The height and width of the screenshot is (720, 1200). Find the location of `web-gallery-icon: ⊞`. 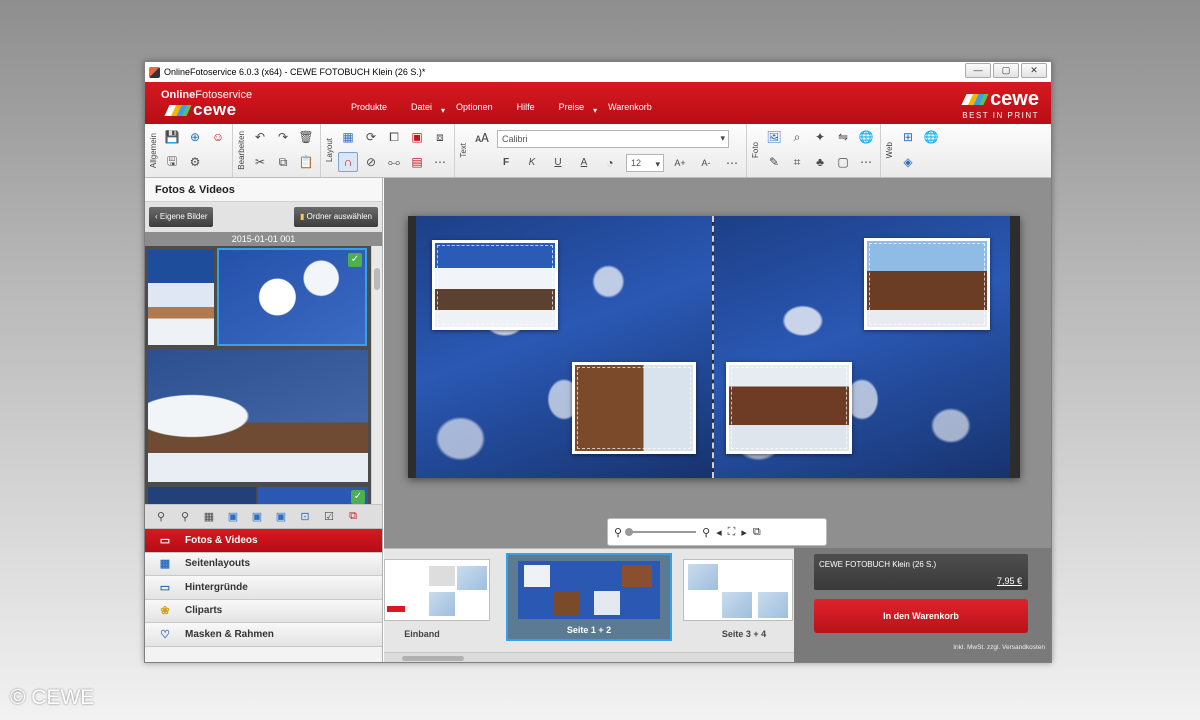

web-gallery-icon: ⊞ is located at coordinates (908, 137).